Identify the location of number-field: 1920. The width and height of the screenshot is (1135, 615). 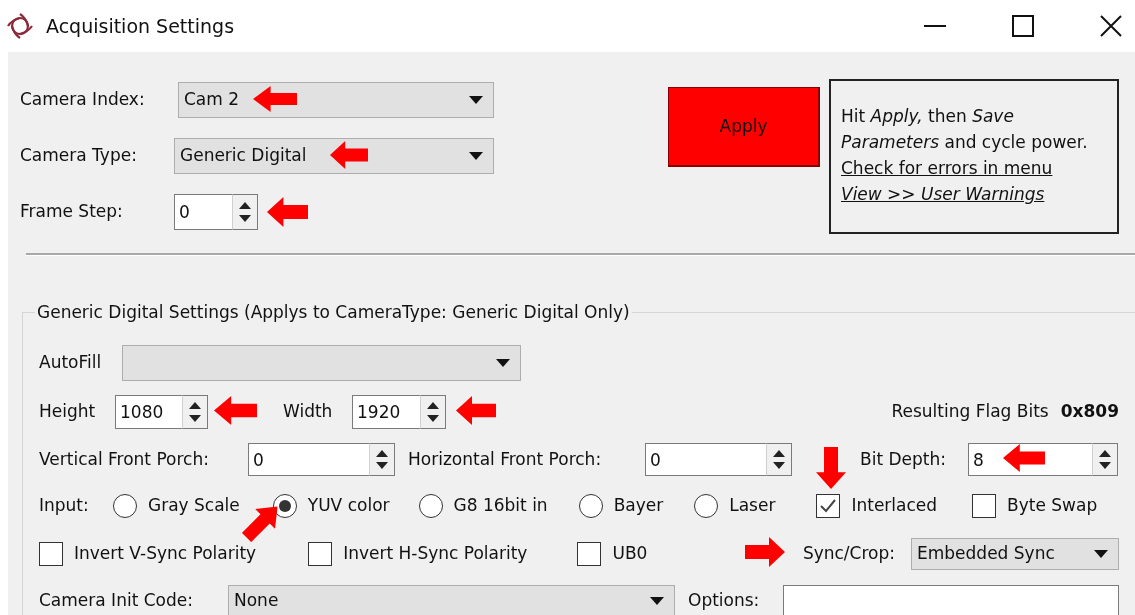
(386, 412).